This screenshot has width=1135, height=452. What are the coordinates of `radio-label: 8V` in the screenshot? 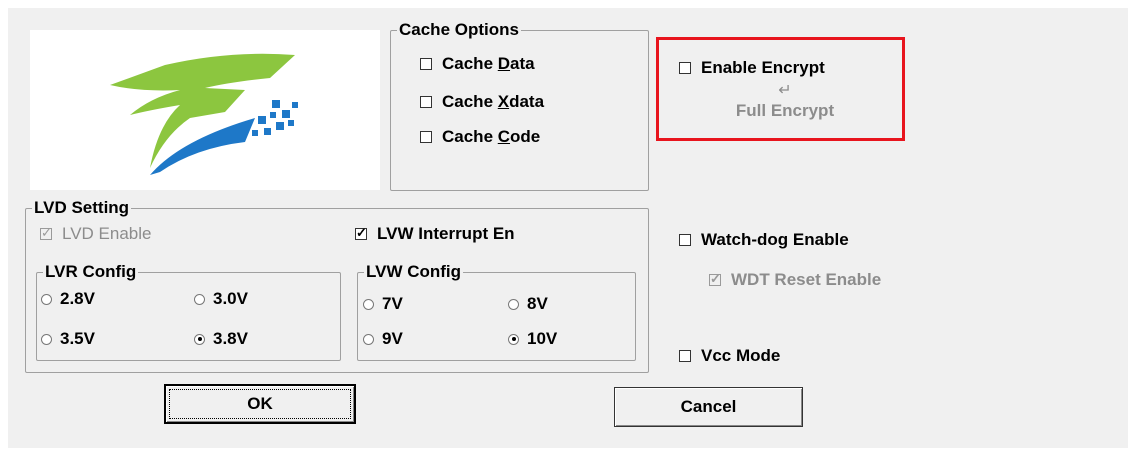 It's located at (537, 303).